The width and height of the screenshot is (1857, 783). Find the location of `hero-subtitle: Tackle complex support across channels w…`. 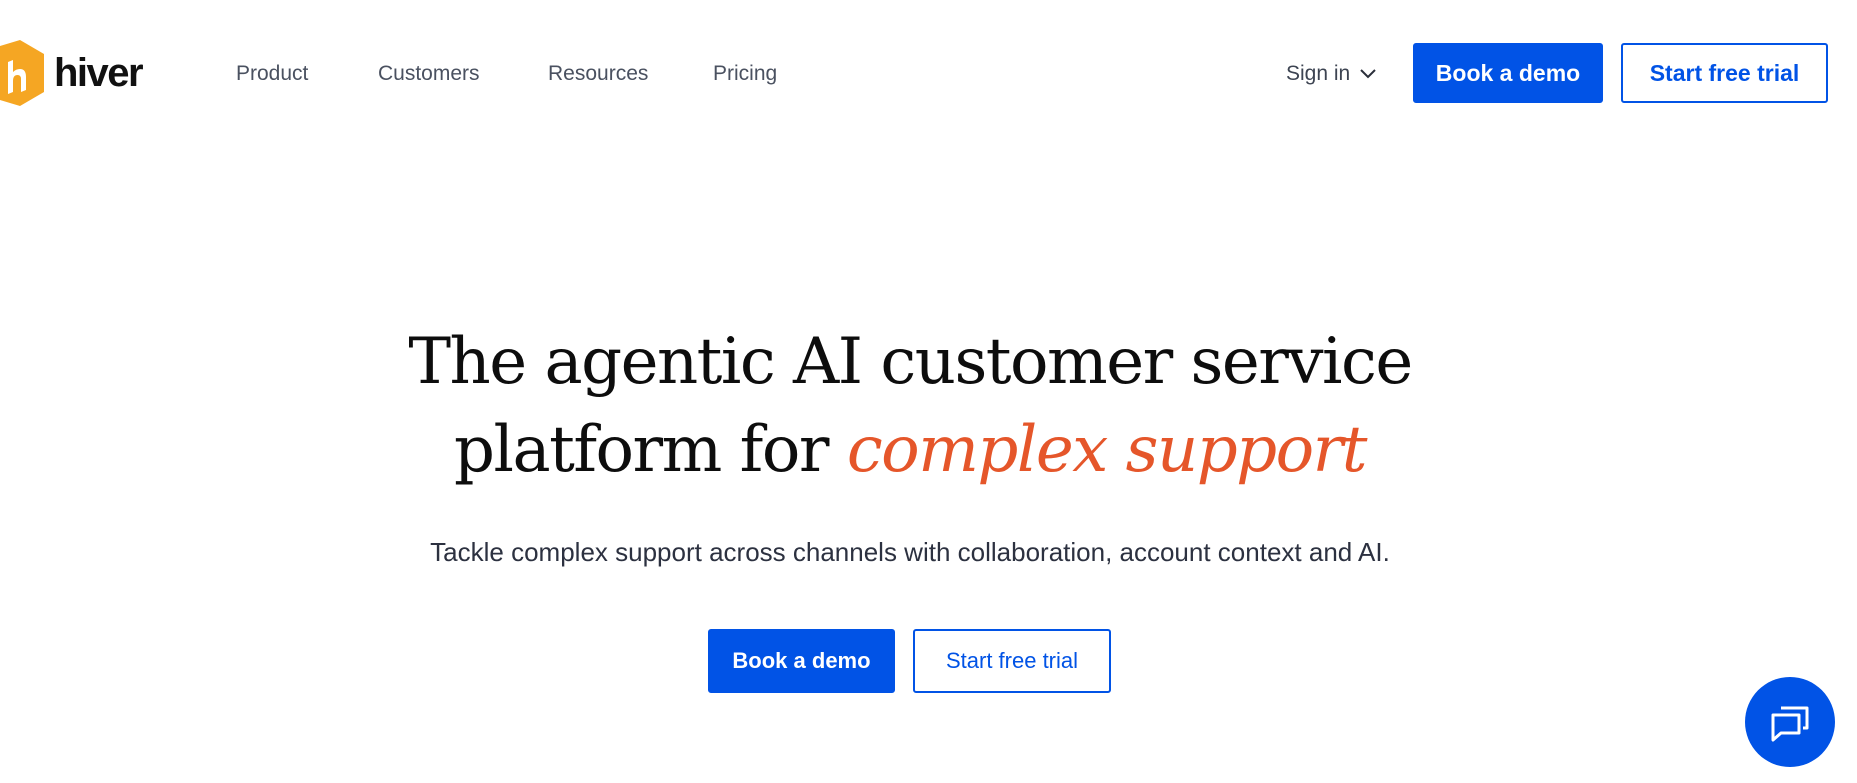

hero-subtitle: Tackle complex support across channels w… is located at coordinates (910, 552).